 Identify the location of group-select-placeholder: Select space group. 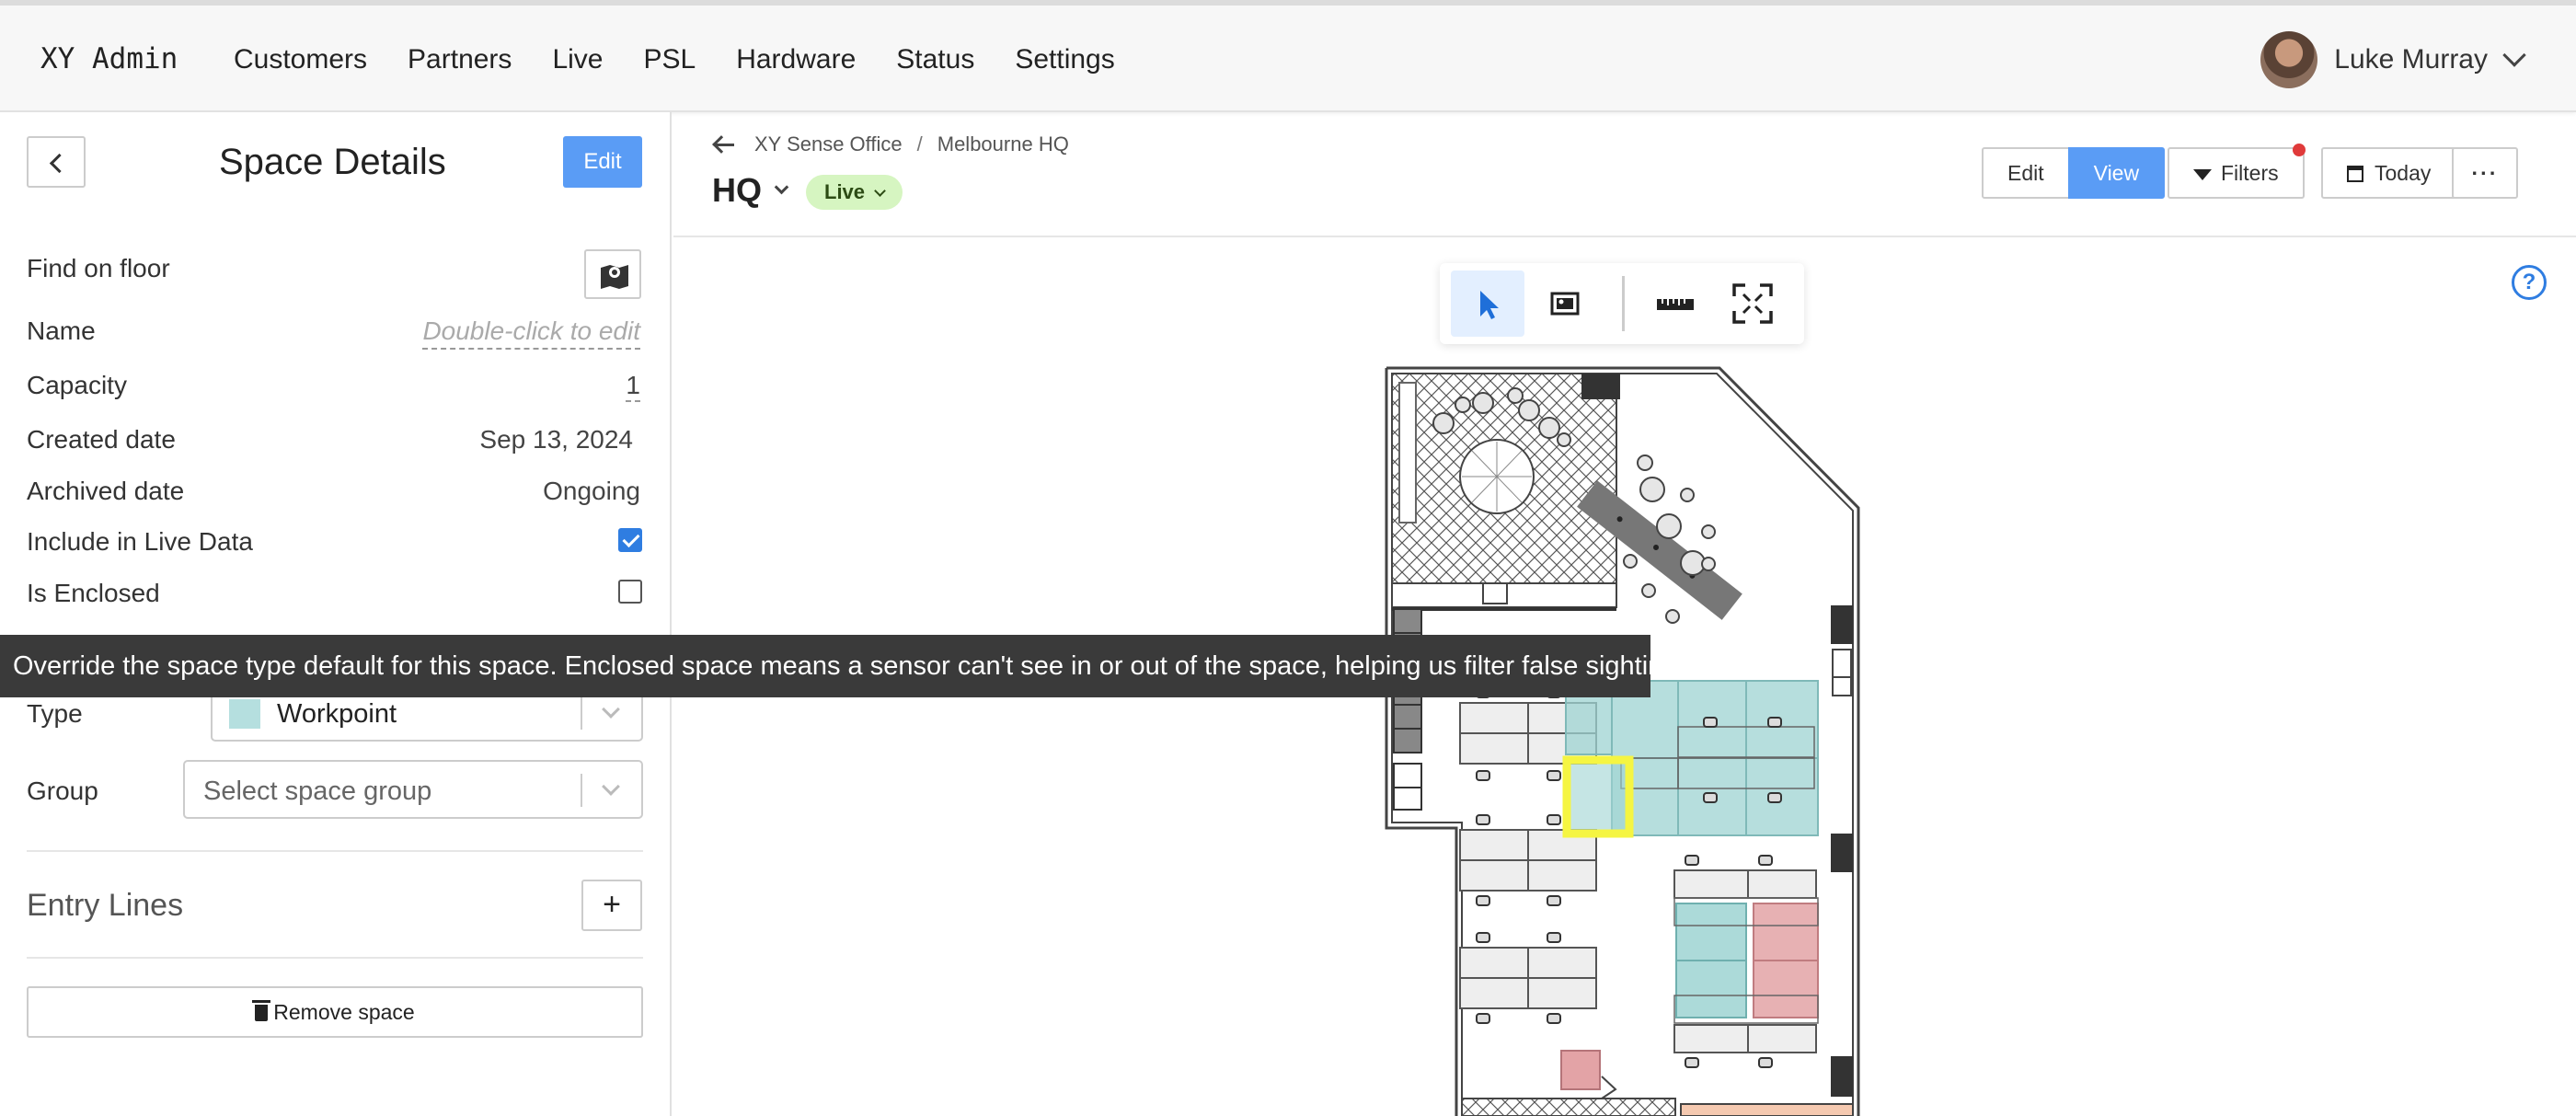
(317, 791).